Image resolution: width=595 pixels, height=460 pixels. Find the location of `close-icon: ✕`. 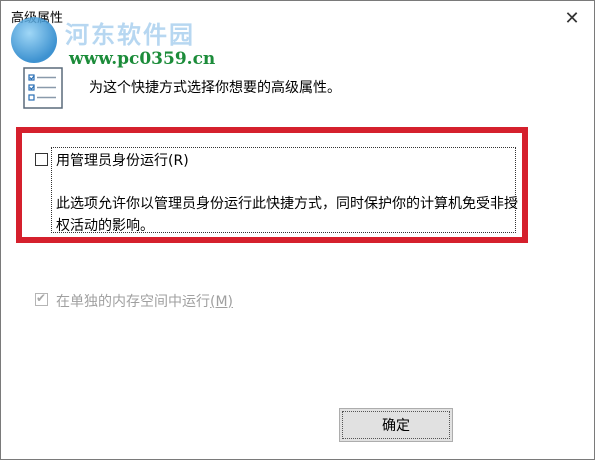

close-icon: ✕ is located at coordinates (572, 19).